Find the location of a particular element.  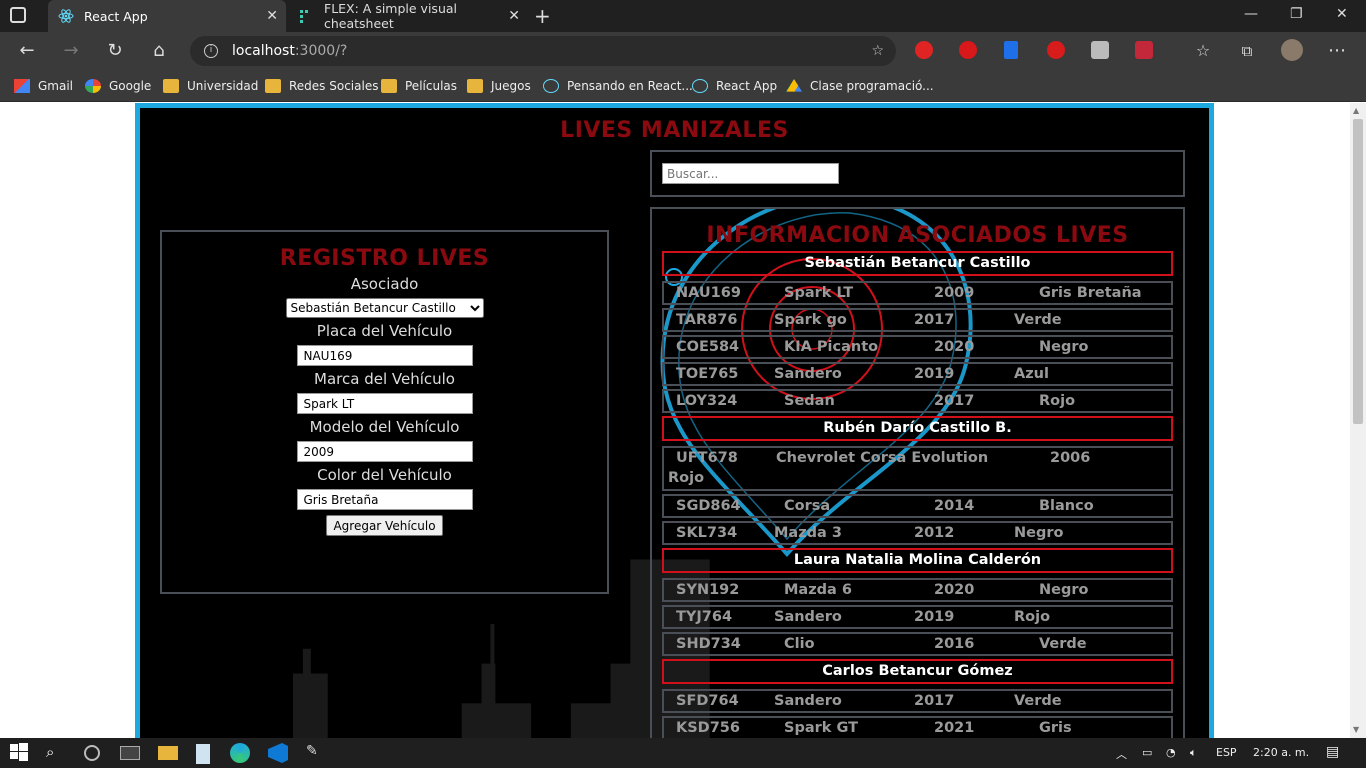

search-icon: ⌕ is located at coordinates (56, 753).